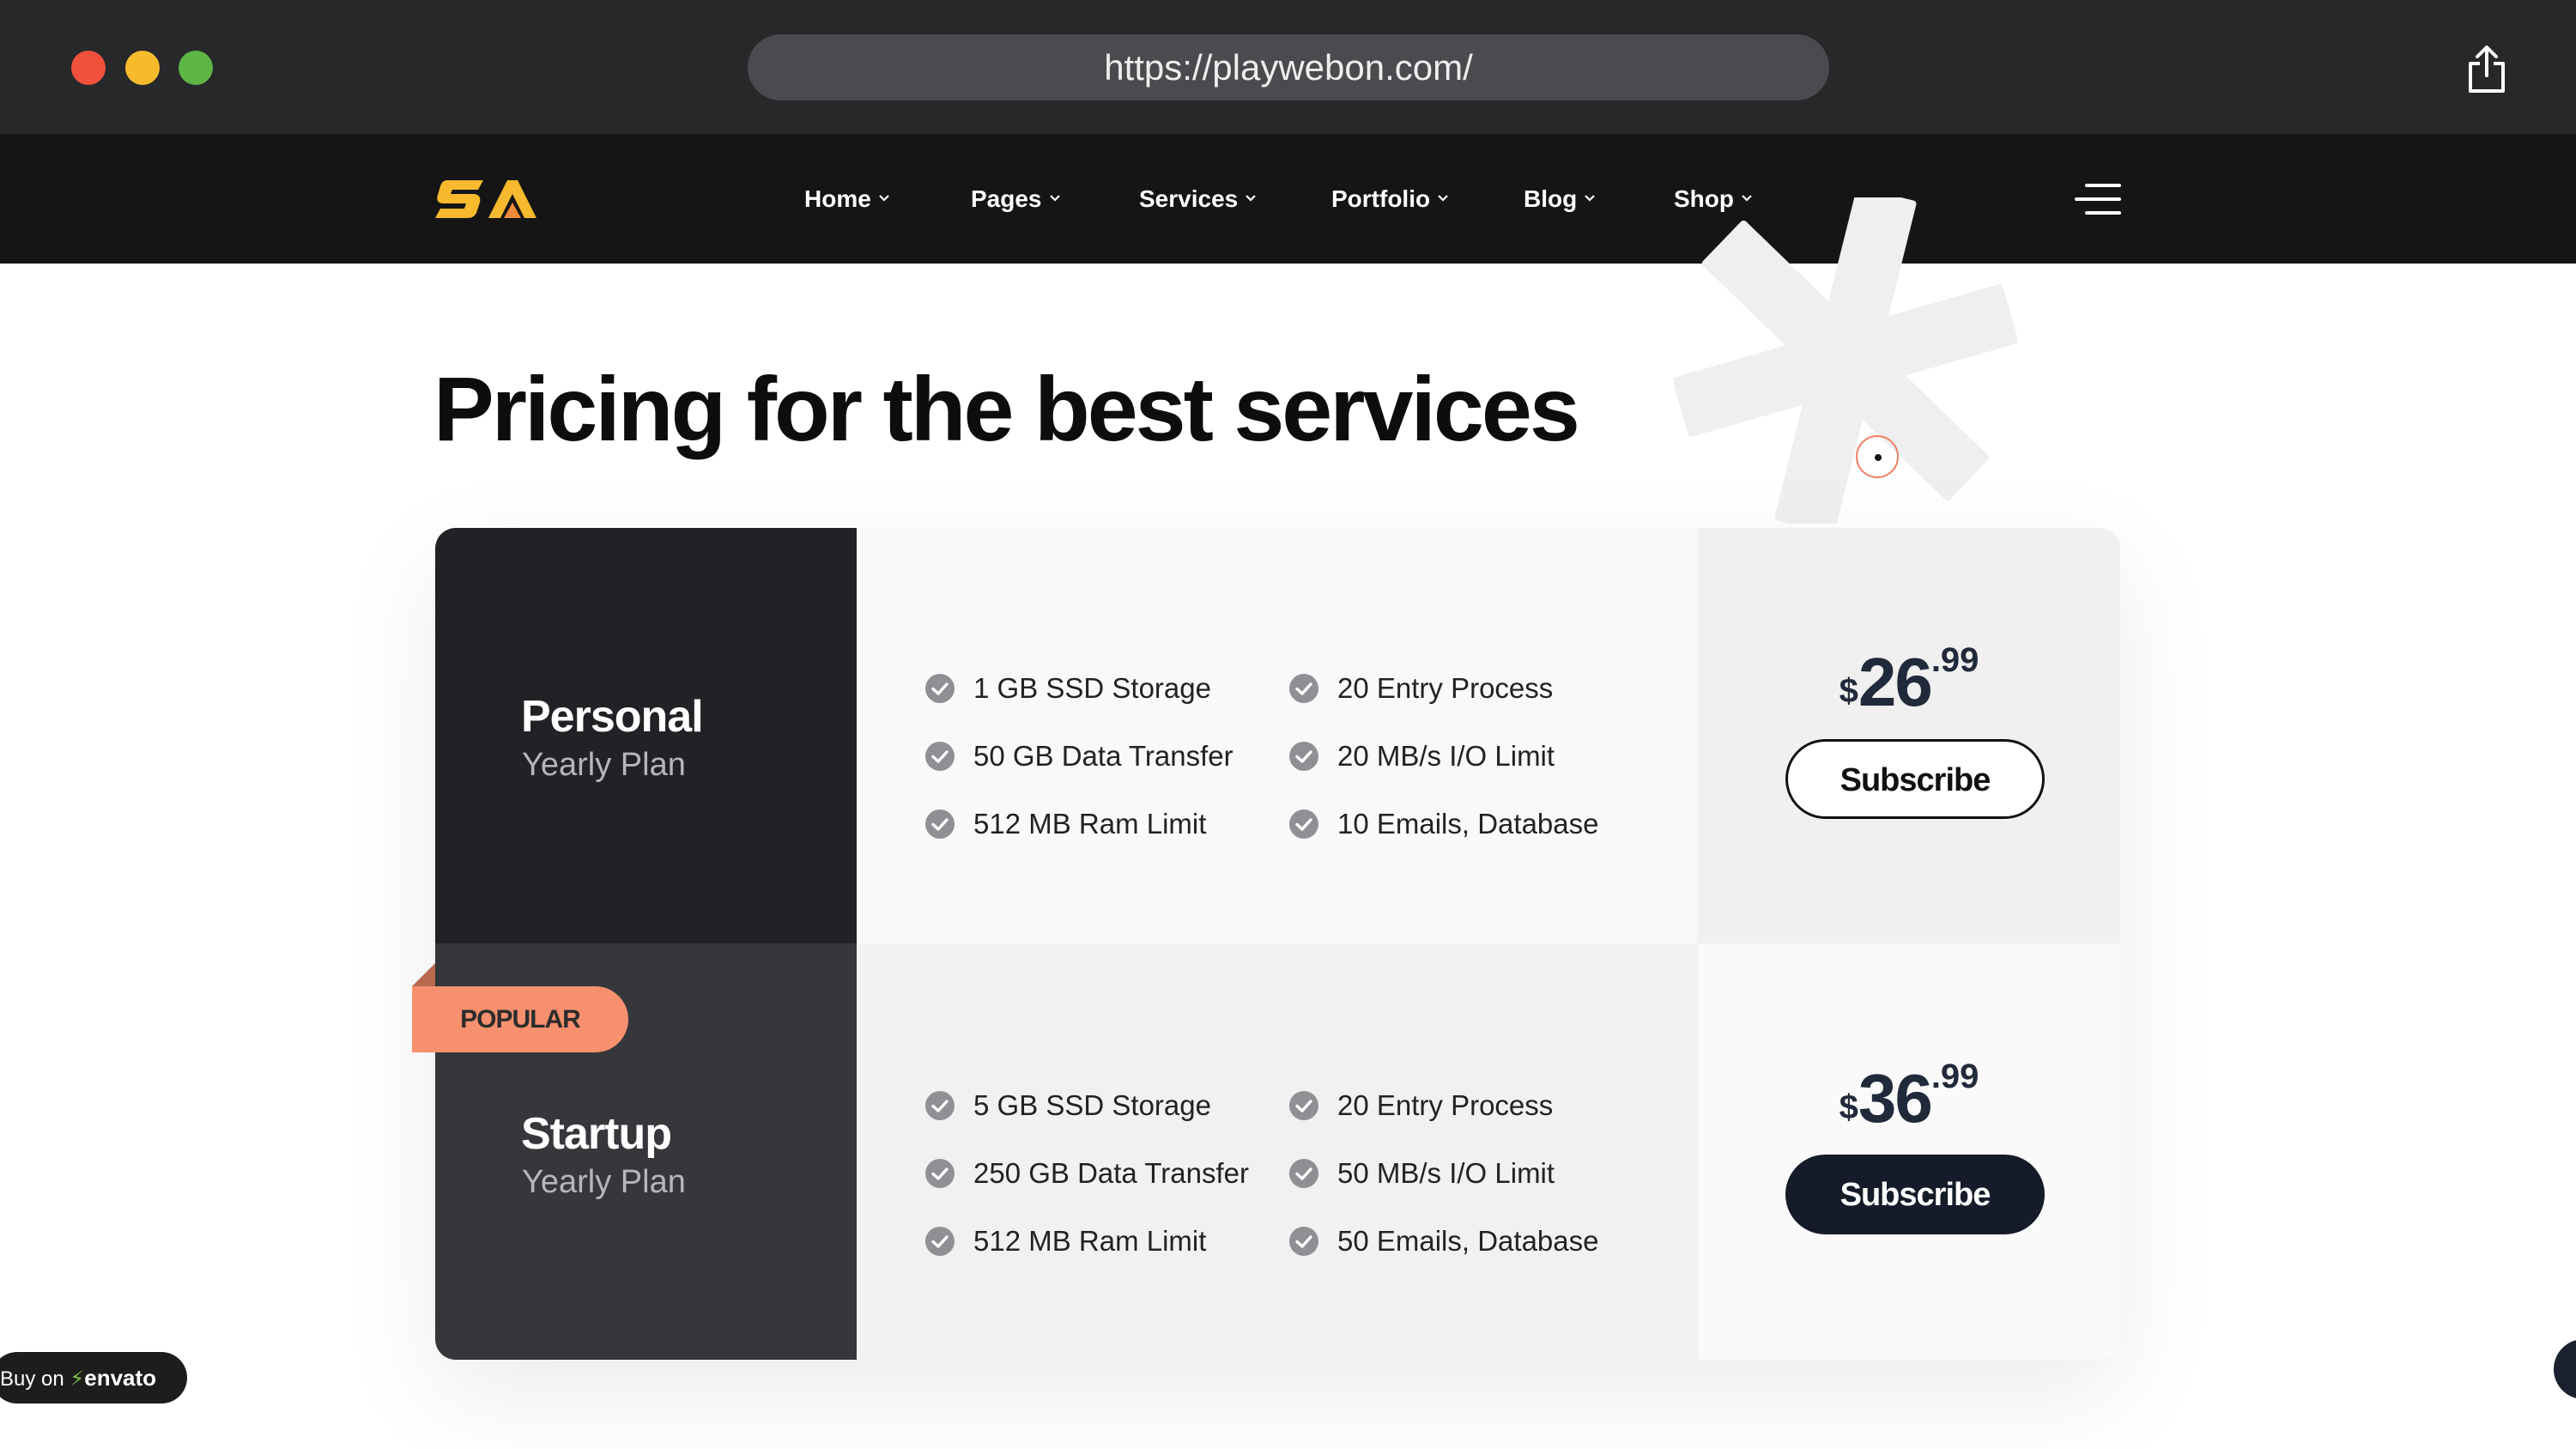 The height and width of the screenshot is (1449, 2576). What do you see at coordinates (1895, 1098) in the screenshot?
I see `price-whole: 36` at bounding box center [1895, 1098].